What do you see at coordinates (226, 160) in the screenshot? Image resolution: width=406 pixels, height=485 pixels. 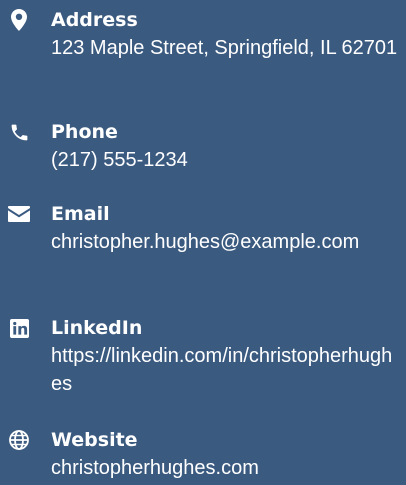 I see `phone-link: (217) 555-1234` at bounding box center [226, 160].